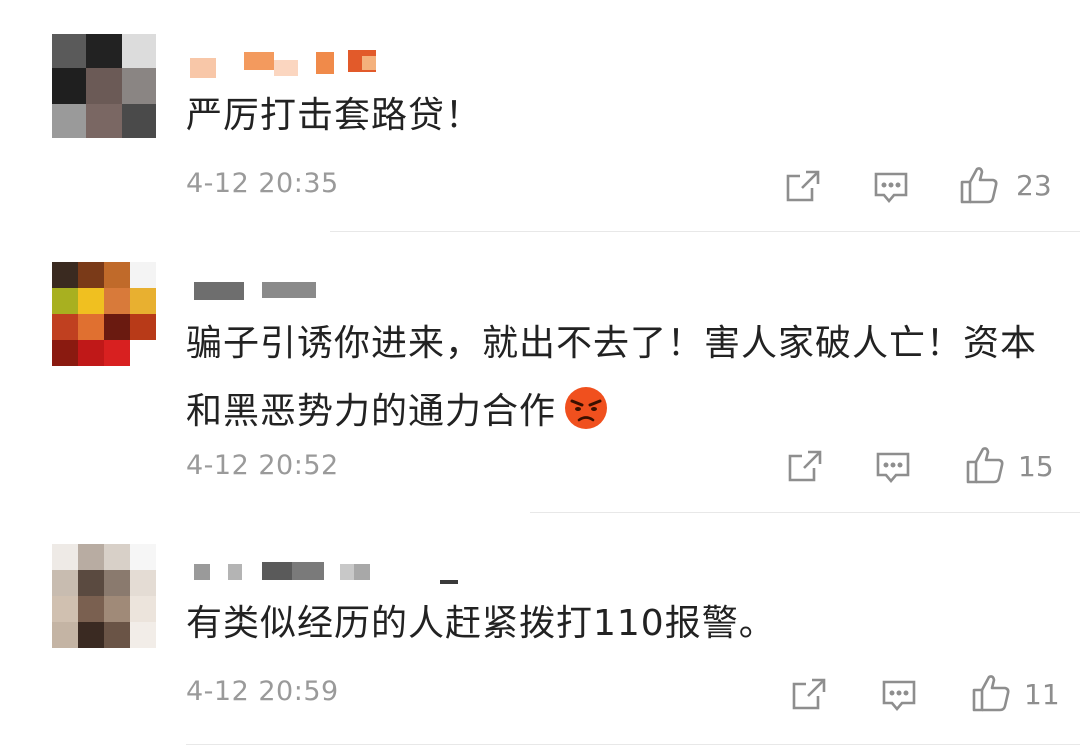  I want to click on like-count: 23, so click(1034, 185).